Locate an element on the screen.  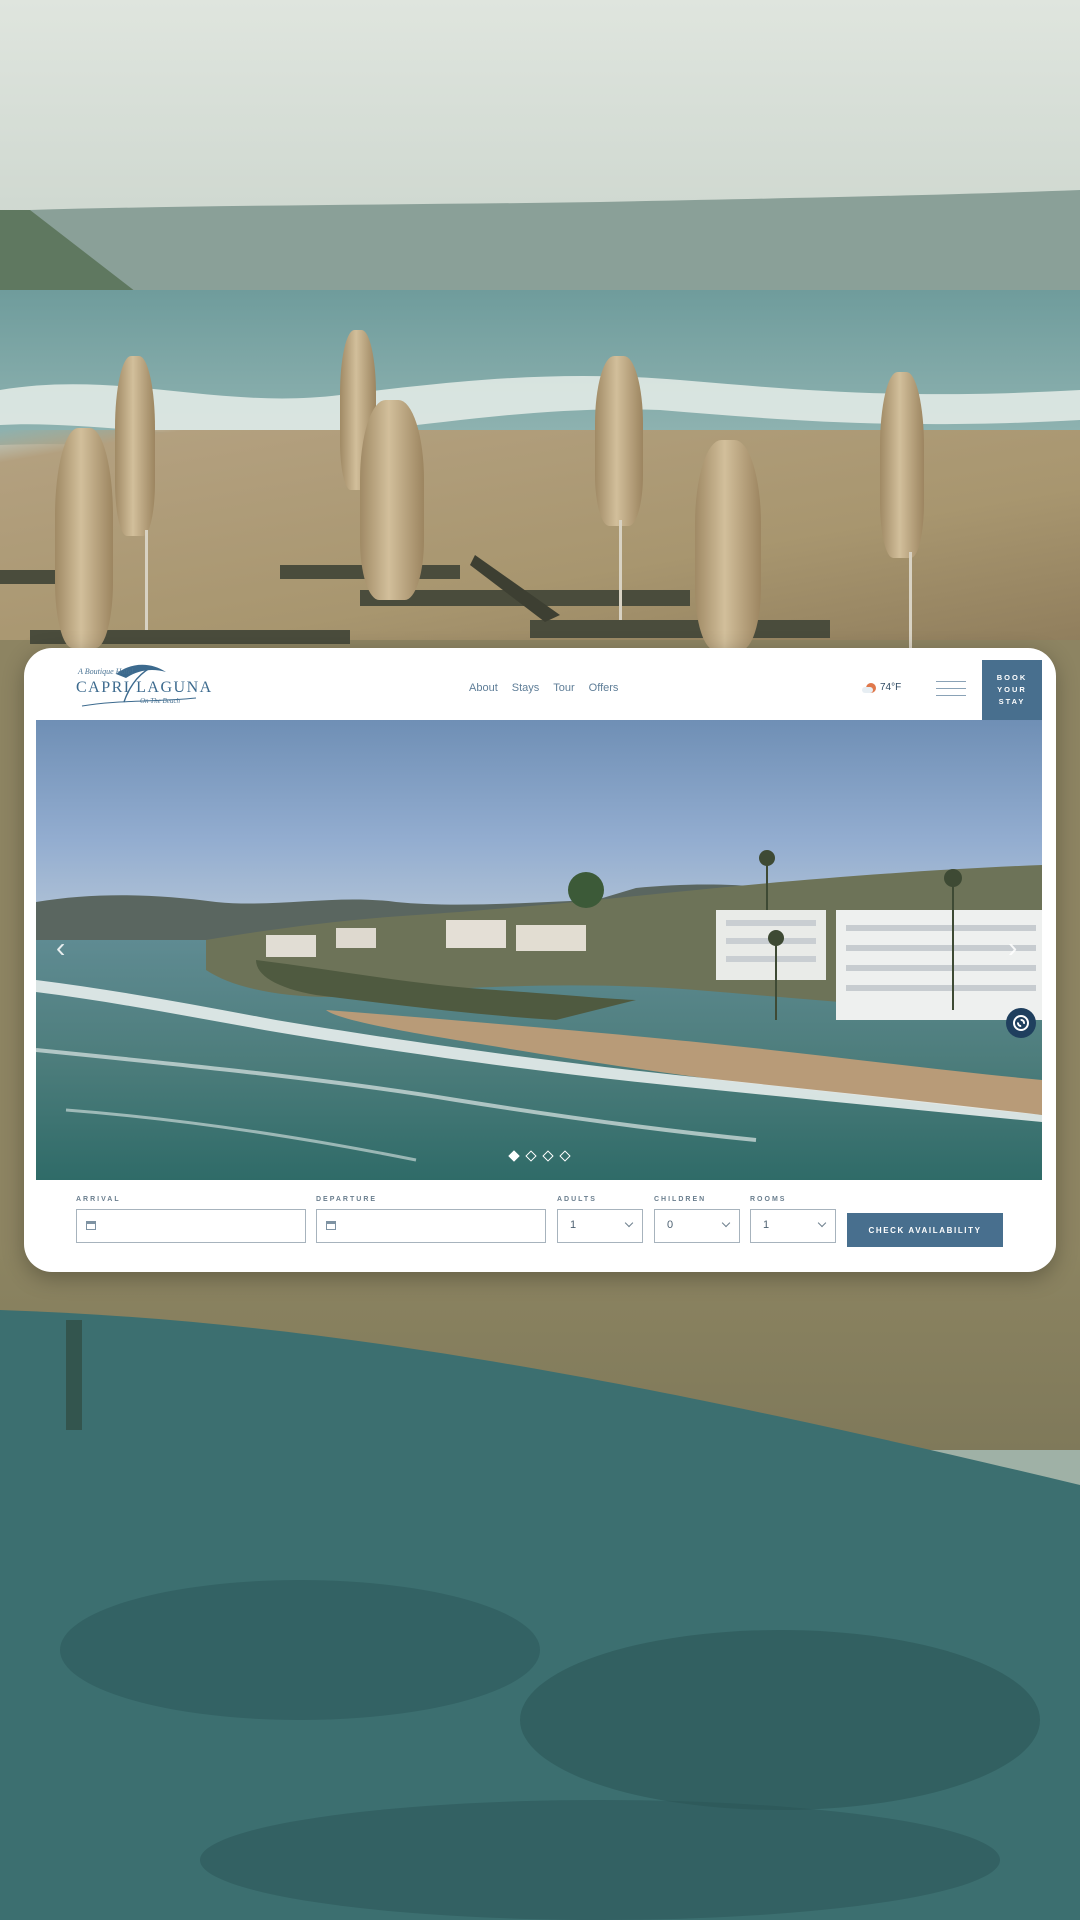
logo-tagline: A Boutique Hotel is located at coordinates (106, 671).